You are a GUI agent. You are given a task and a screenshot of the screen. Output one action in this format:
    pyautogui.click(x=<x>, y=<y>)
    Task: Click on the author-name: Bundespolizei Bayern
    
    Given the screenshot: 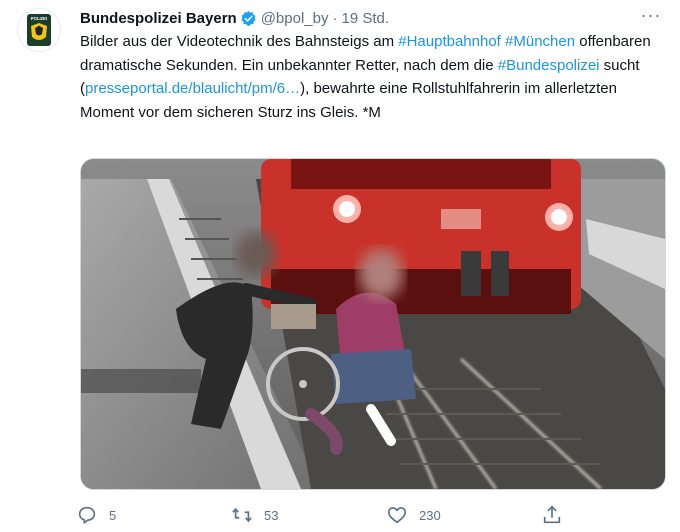 What is the action you would take?
    pyautogui.click(x=158, y=18)
    